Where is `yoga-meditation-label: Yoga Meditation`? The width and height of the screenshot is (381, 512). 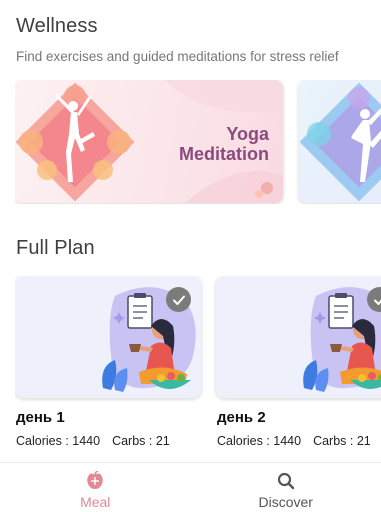
yoga-meditation-label: Yoga Meditation is located at coordinates (224, 144).